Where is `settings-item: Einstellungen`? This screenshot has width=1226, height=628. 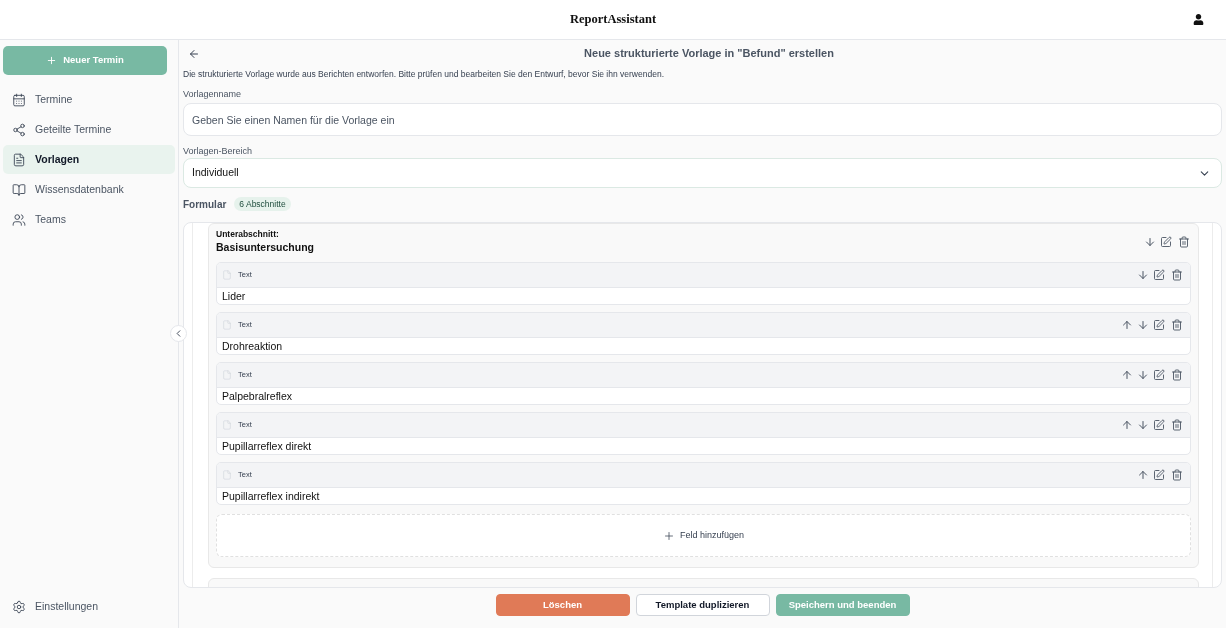
settings-item: Einstellungen is located at coordinates (89, 606).